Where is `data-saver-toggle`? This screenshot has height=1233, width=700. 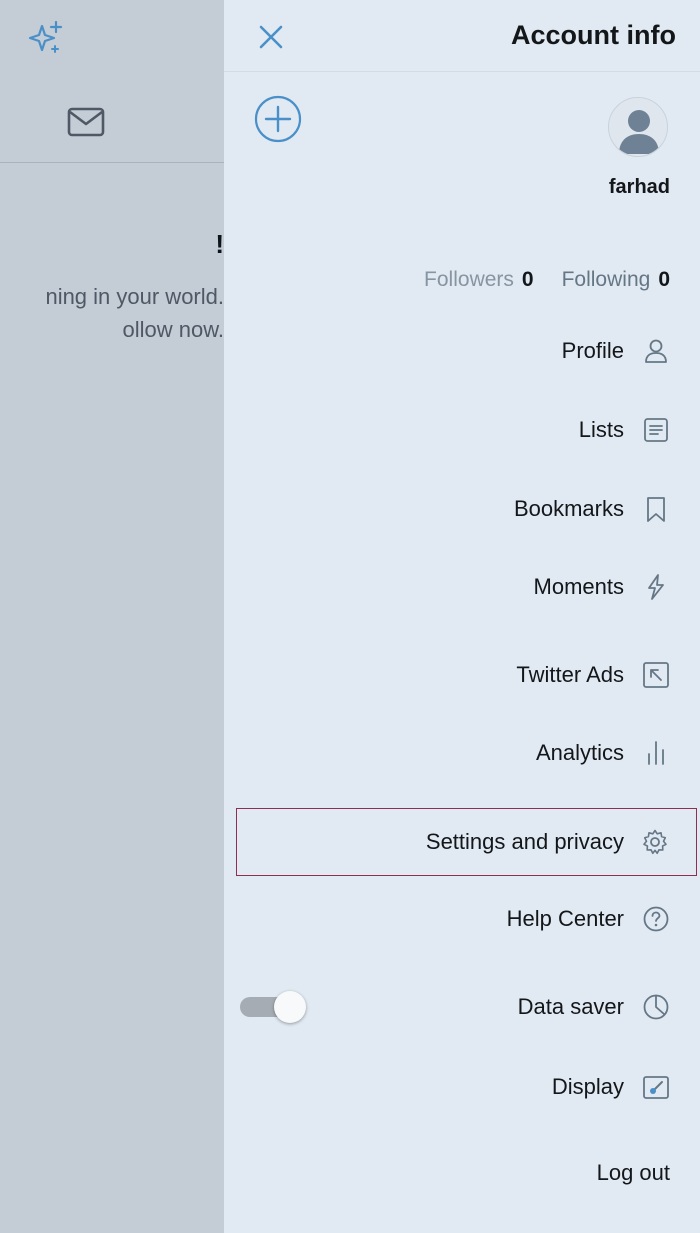
data-saver-toggle is located at coordinates (274, 1007).